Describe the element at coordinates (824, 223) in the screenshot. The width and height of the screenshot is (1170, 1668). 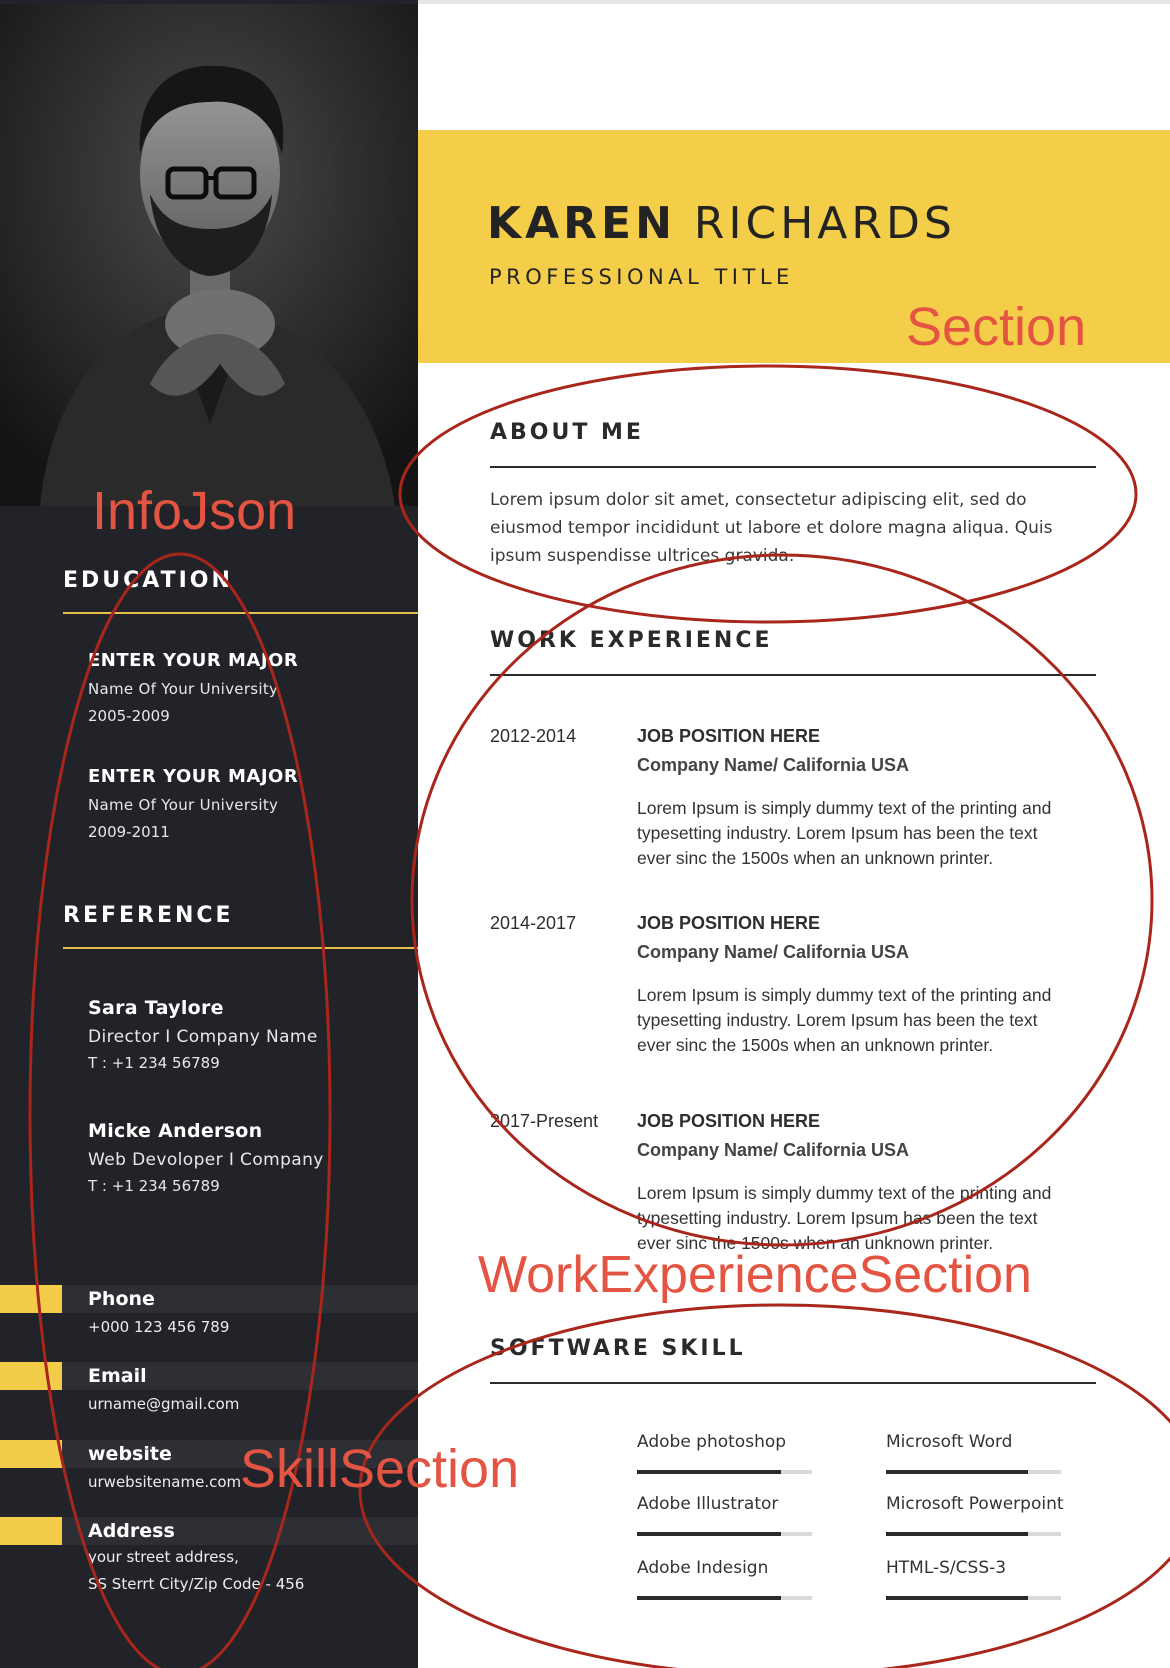
I see `last-name: RICHARDS` at that location.